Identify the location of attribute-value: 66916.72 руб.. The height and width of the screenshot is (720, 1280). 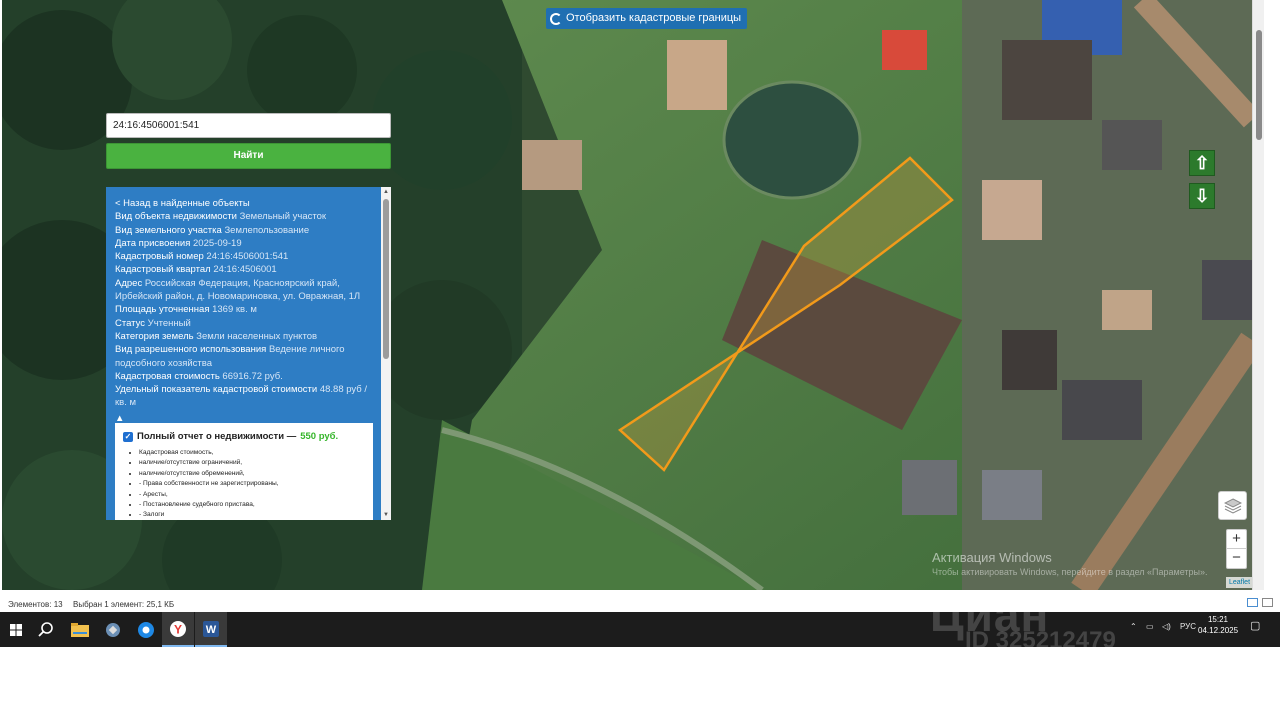
(252, 376).